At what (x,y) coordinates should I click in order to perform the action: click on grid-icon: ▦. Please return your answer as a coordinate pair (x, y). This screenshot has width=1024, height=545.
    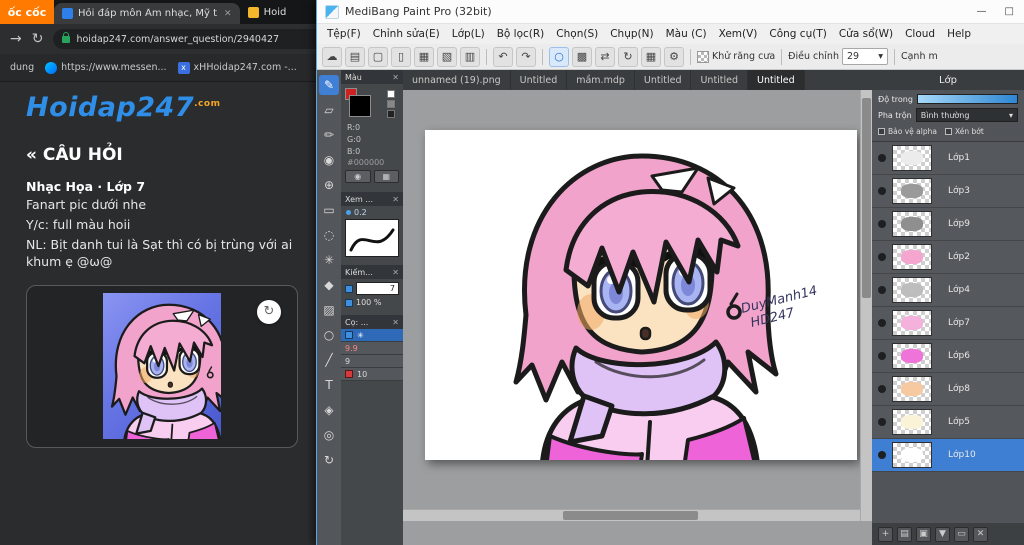
    Looking at the image, I should click on (651, 56).